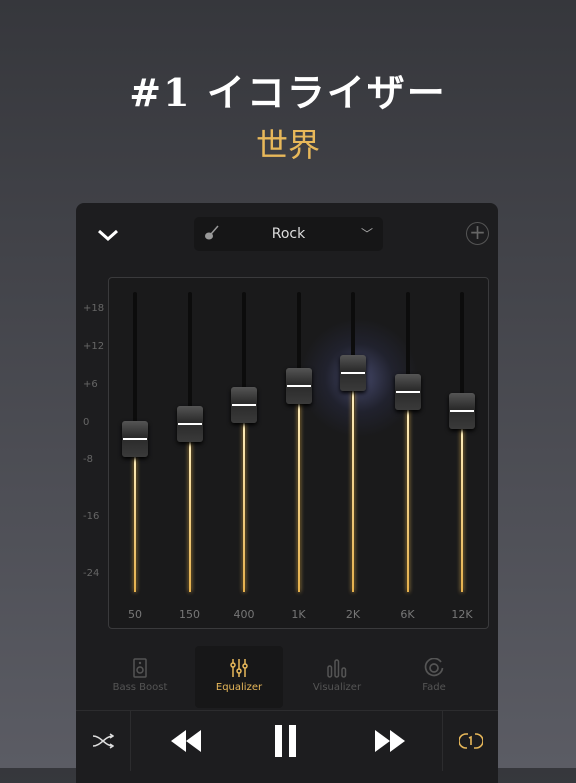  I want to click on y-axis-label: +18, so click(94, 308).